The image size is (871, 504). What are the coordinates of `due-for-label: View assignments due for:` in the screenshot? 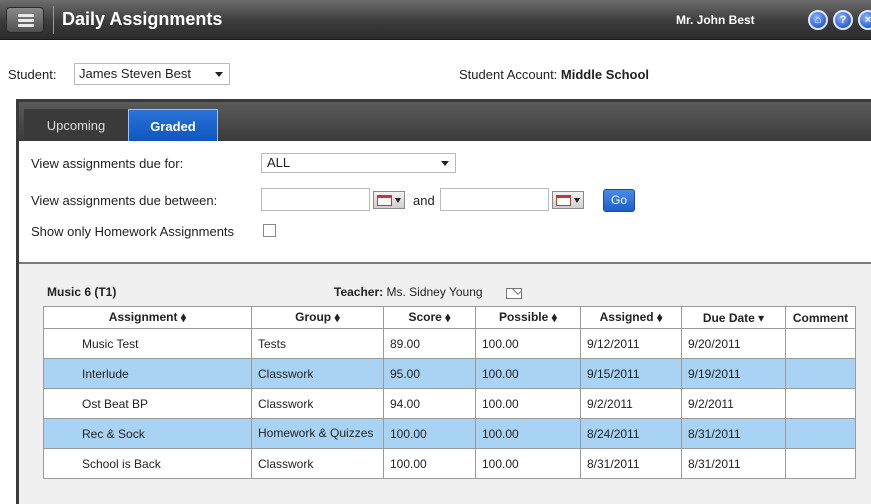 It's located at (107, 163).